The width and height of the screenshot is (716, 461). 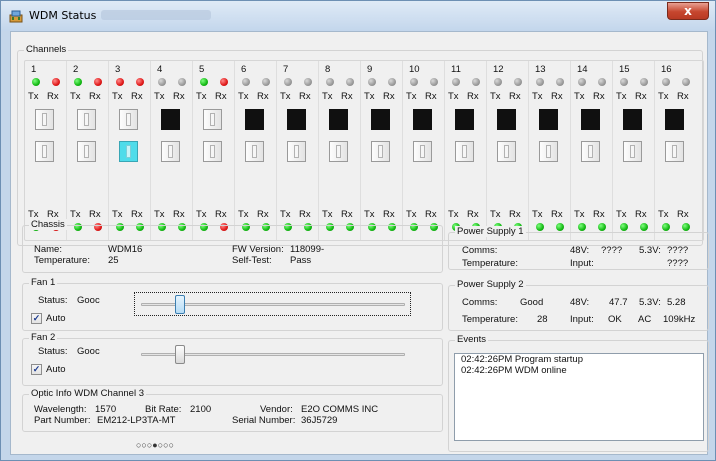 What do you see at coordinates (688, 11) in the screenshot?
I see `close-button: x` at bounding box center [688, 11].